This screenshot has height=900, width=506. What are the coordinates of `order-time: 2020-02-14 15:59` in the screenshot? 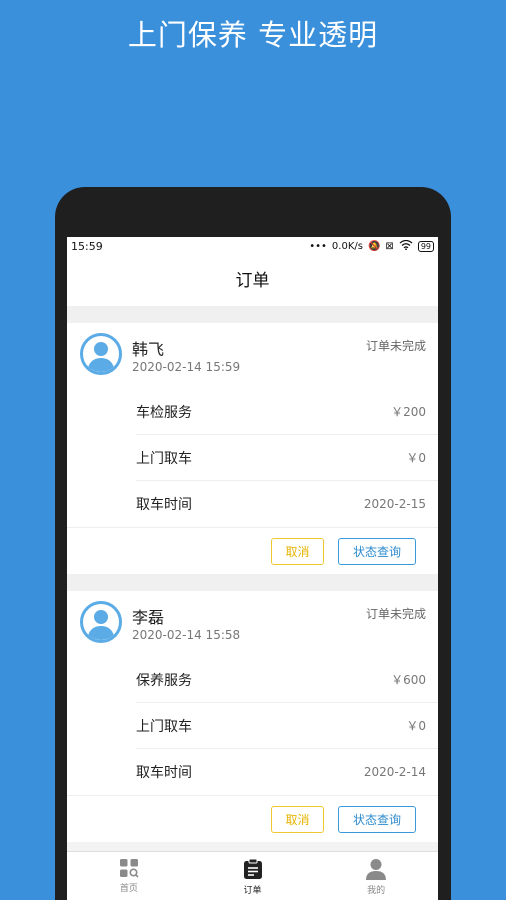 It's located at (186, 367).